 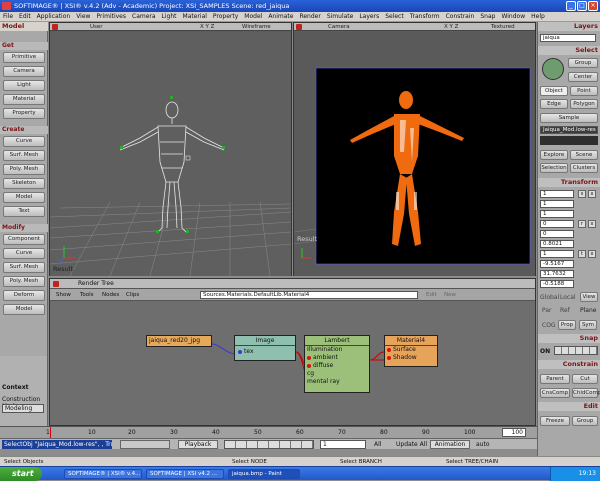 What do you see at coordinates (431, 295) in the screenshot?
I see `edit-button: Edit` at bounding box center [431, 295].